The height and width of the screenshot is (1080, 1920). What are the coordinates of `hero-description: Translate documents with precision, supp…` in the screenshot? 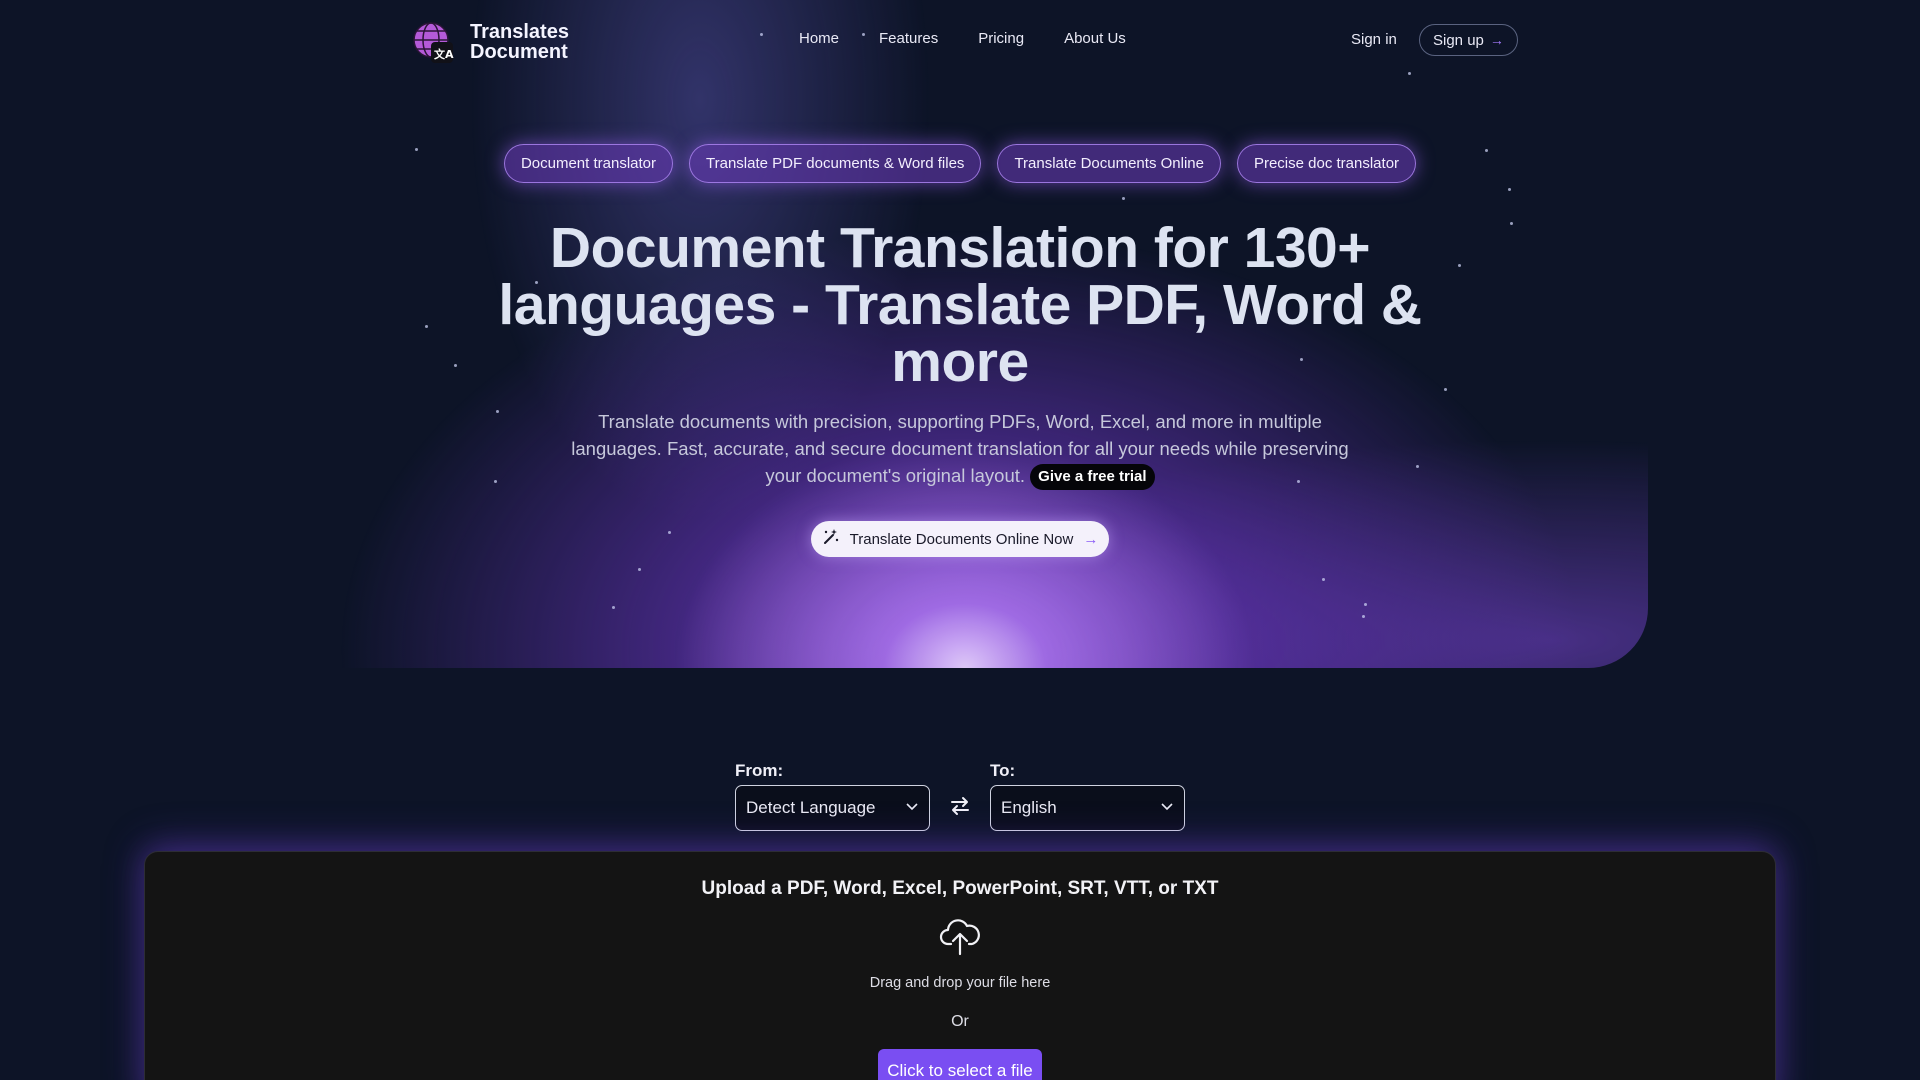 It's located at (960, 448).